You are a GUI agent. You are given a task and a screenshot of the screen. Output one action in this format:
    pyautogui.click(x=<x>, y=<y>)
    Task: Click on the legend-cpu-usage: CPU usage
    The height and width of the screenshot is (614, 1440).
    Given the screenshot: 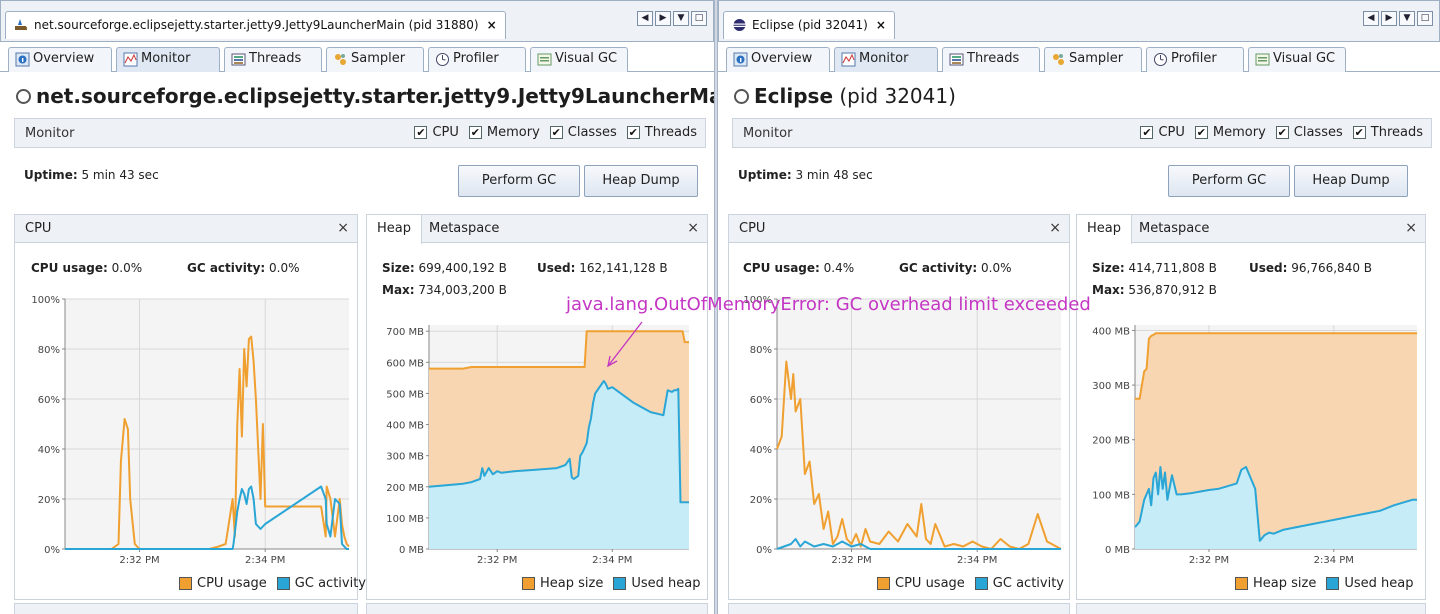 What is the action you would take?
    pyautogui.click(x=223, y=583)
    